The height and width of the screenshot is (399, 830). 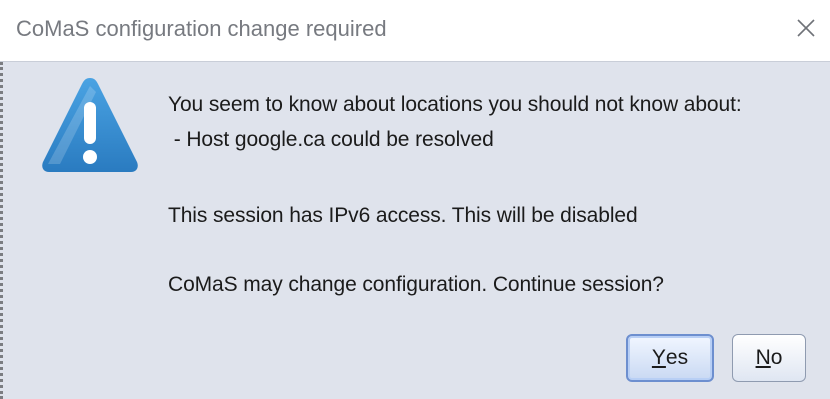 I want to click on no-mnemonic: N, so click(x=763, y=357).